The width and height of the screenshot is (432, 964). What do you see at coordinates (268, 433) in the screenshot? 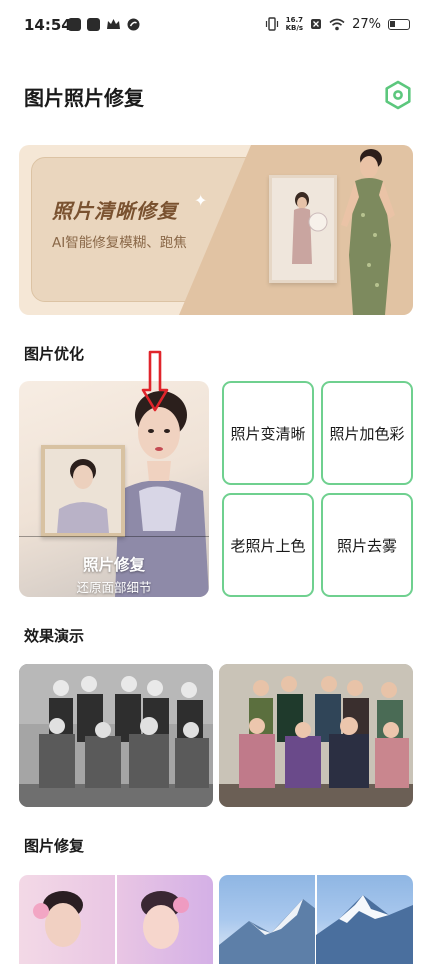
I see `enhance-clarity-button: 照片变清晰` at bounding box center [268, 433].